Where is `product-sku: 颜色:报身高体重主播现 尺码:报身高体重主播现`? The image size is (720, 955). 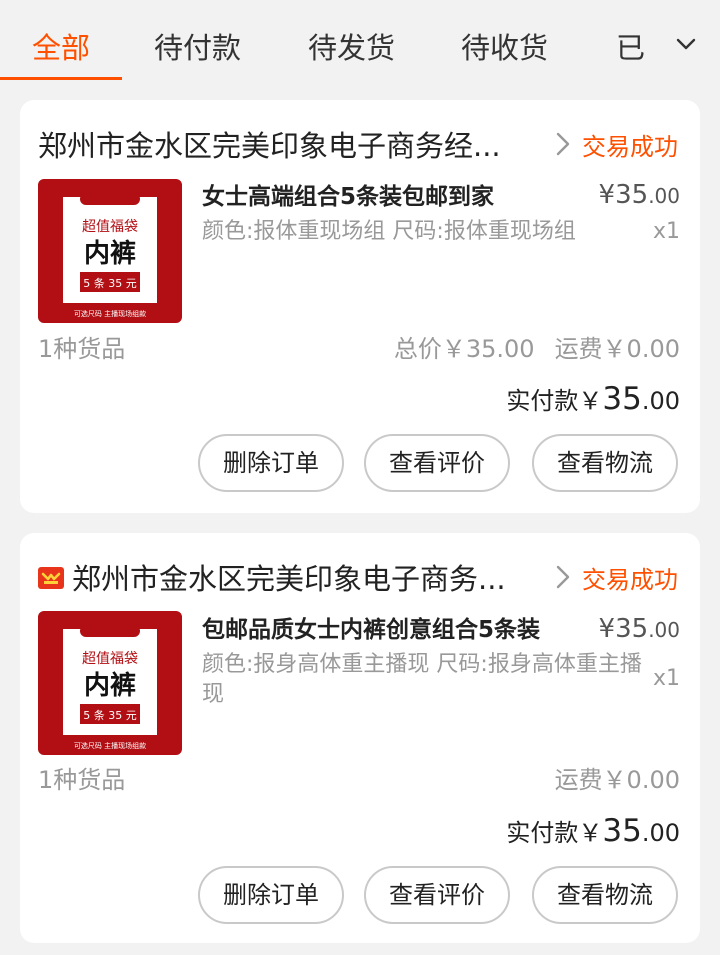
product-sku: 颜色:报身高体重主播现 尺码:报身高体重主播现 is located at coordinates (422, 679).